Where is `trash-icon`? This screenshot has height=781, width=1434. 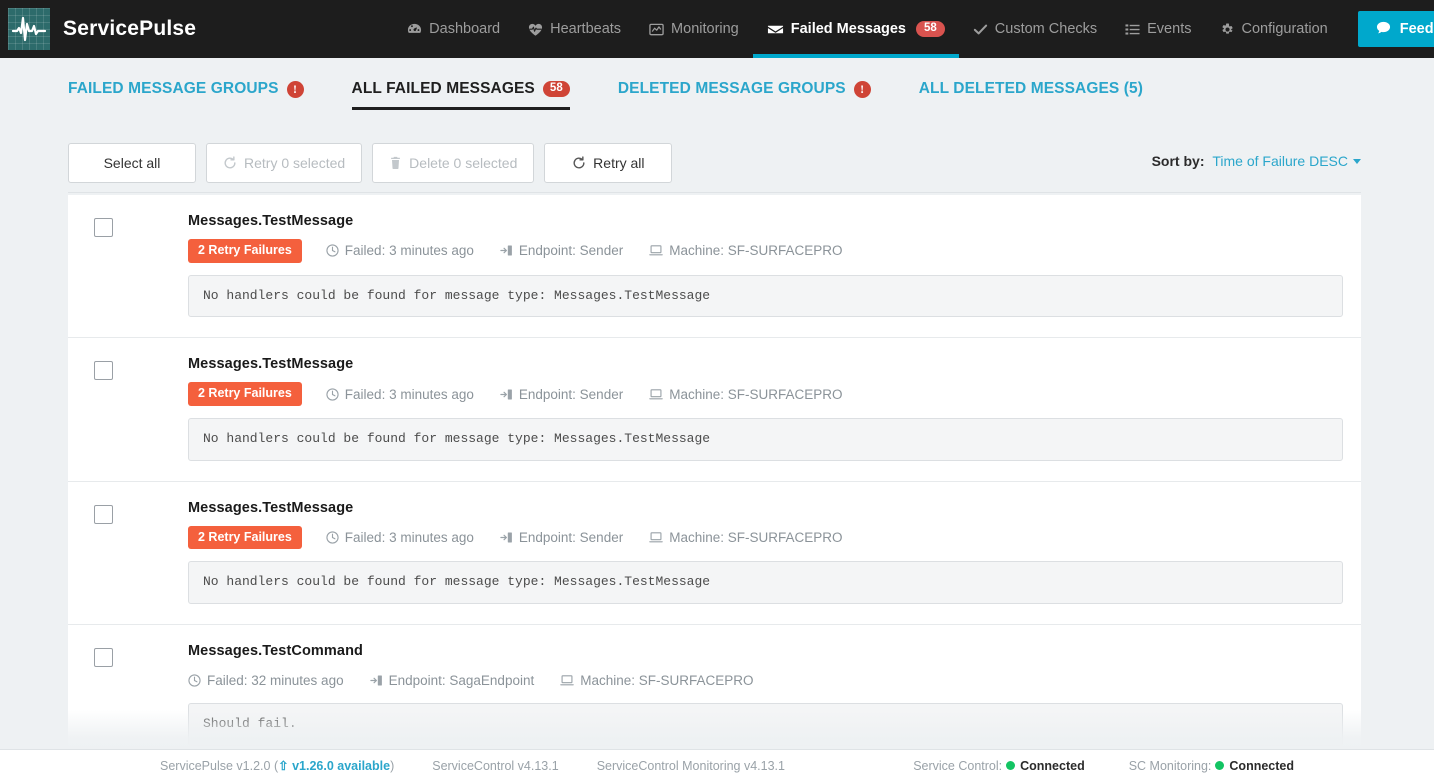
trash-icon is located at coordinates (395, 163).